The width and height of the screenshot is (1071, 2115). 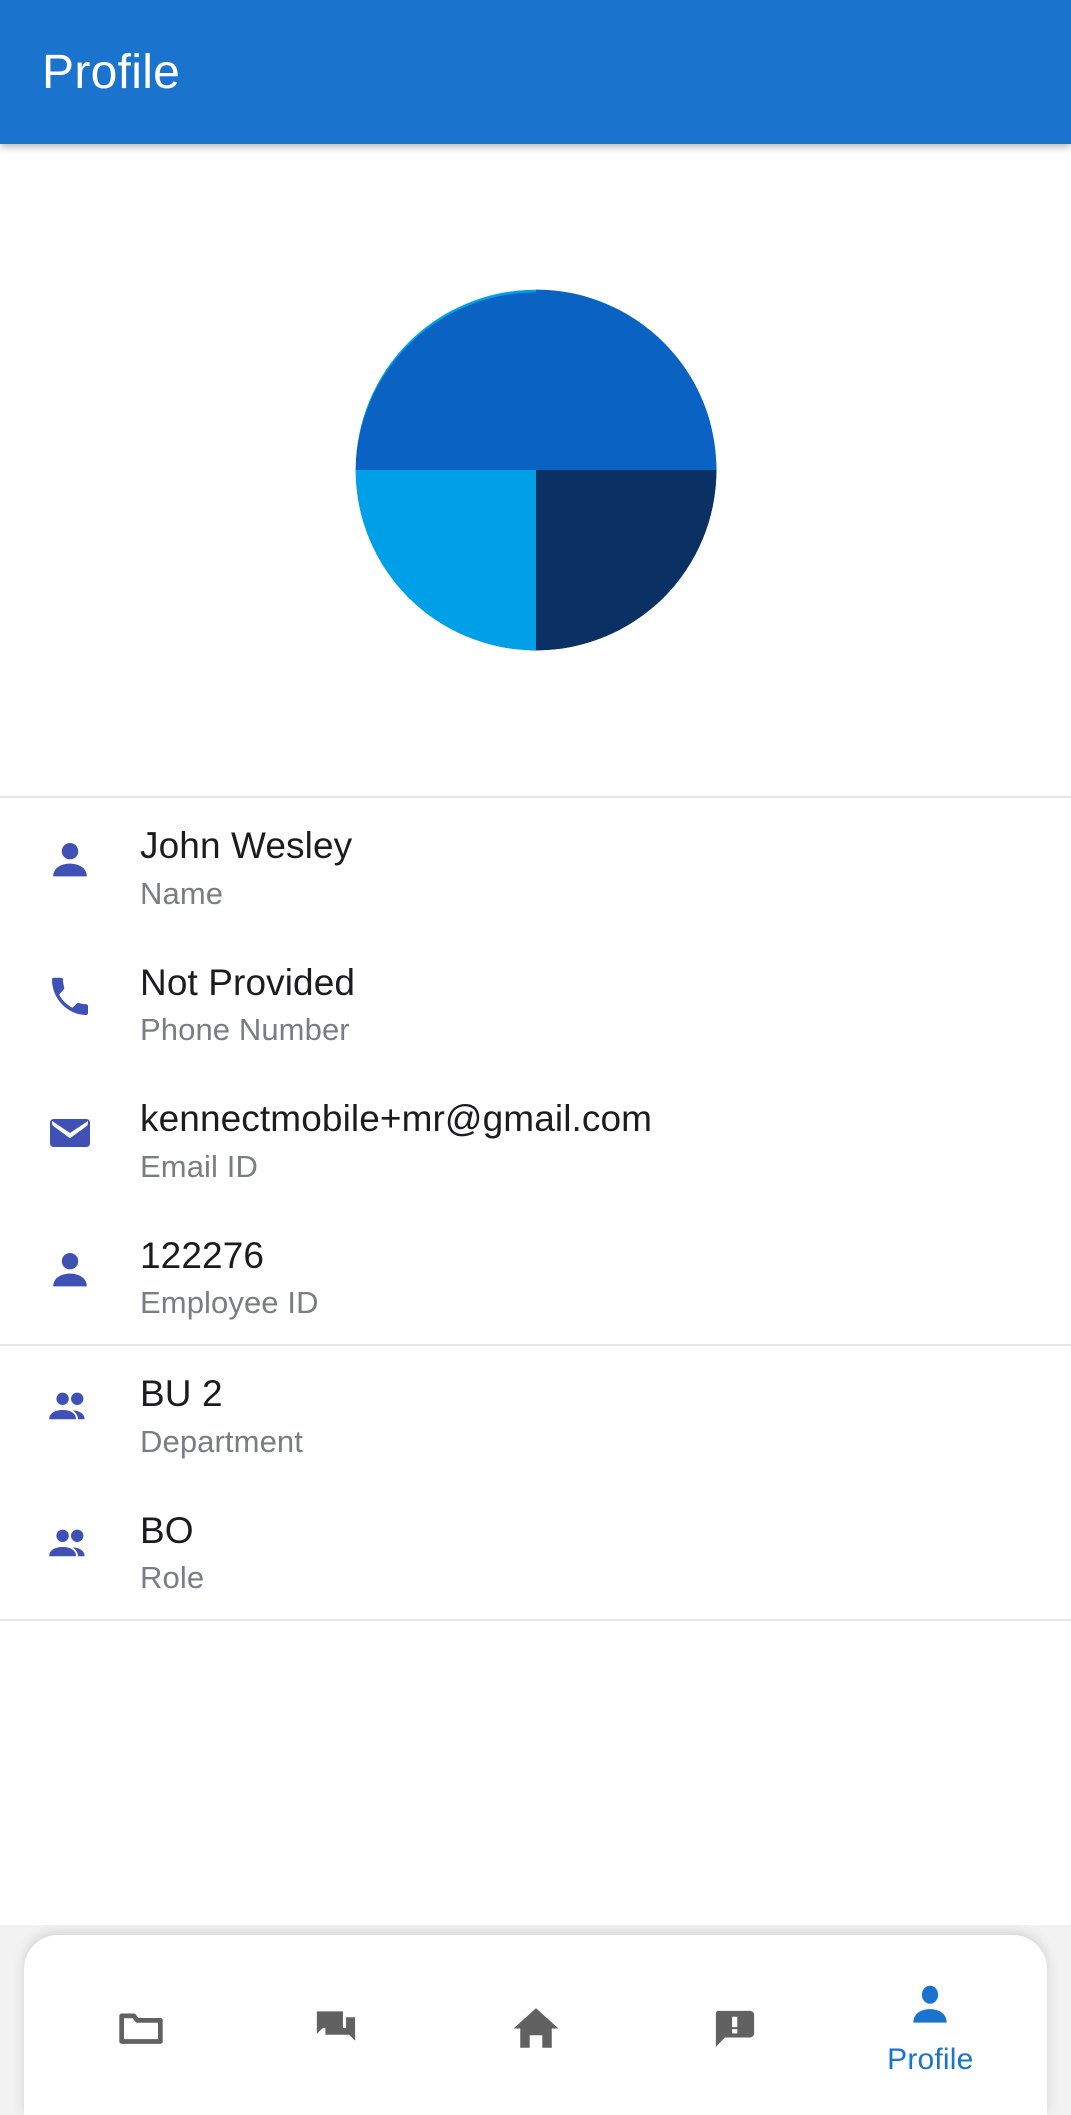 I want to click on profile-row-label: Phone Number, so click(x=245, y=1030).